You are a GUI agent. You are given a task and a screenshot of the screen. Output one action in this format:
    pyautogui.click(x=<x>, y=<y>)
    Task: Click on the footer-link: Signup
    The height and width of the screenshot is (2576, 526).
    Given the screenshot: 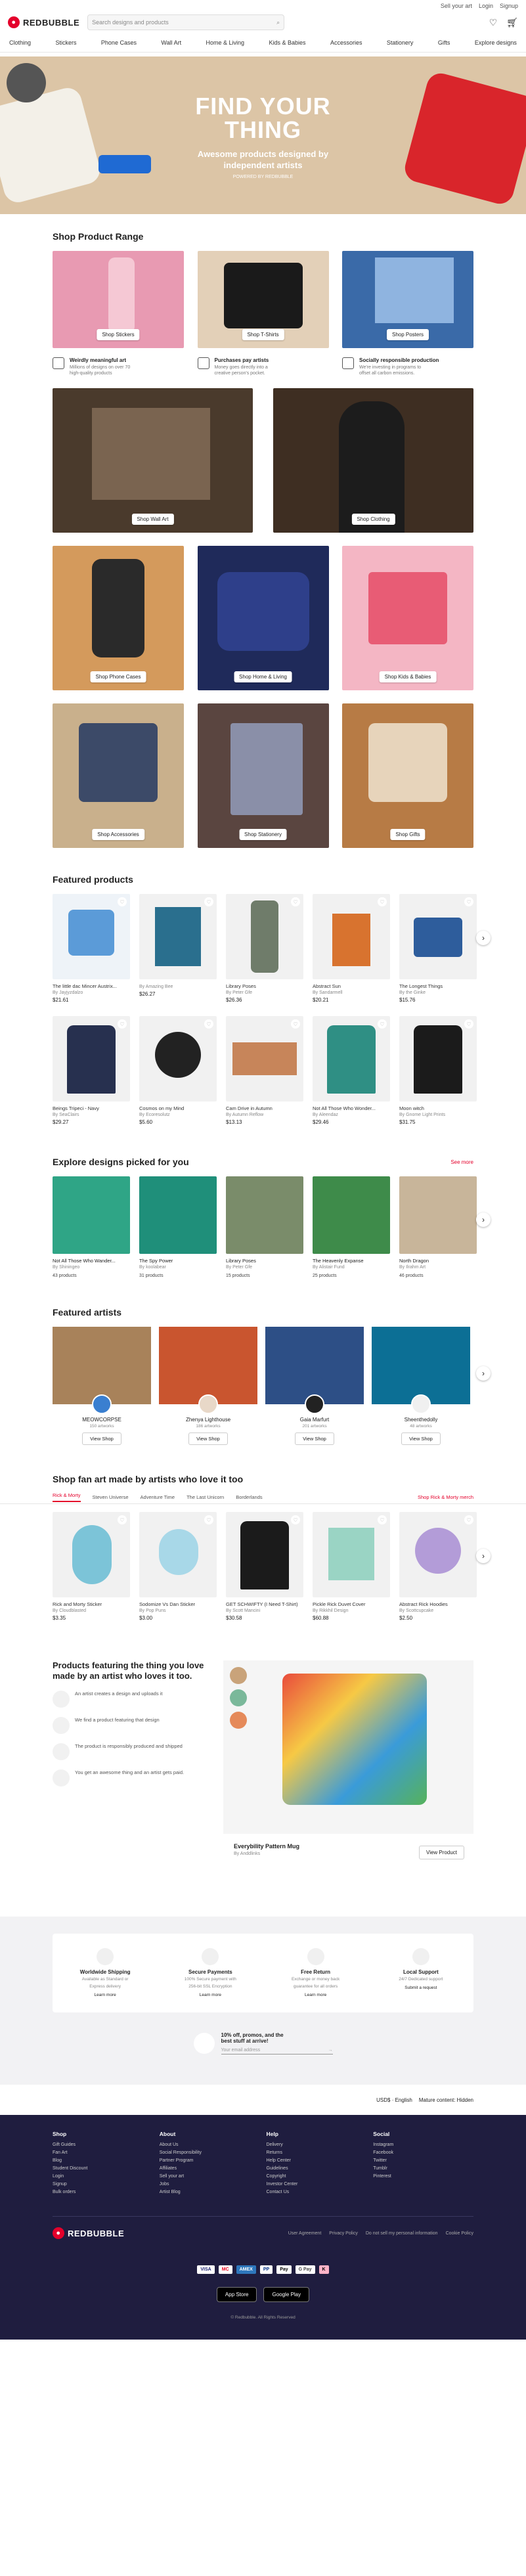 What is the action you would take?
    pyautogui.click(x=103, y=2184)
    